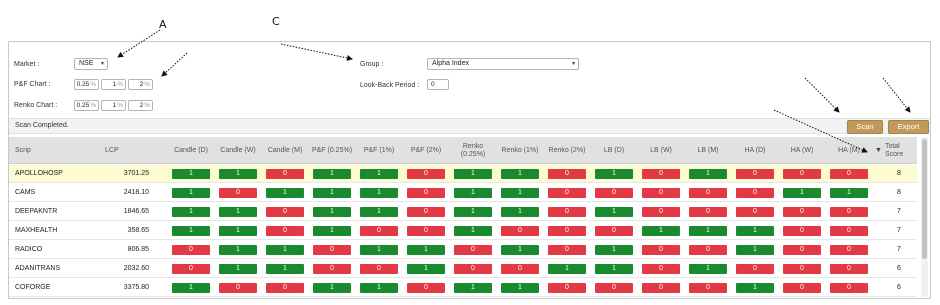  I want to click on col-signal-header: Renko (2%), so click(567, 150).